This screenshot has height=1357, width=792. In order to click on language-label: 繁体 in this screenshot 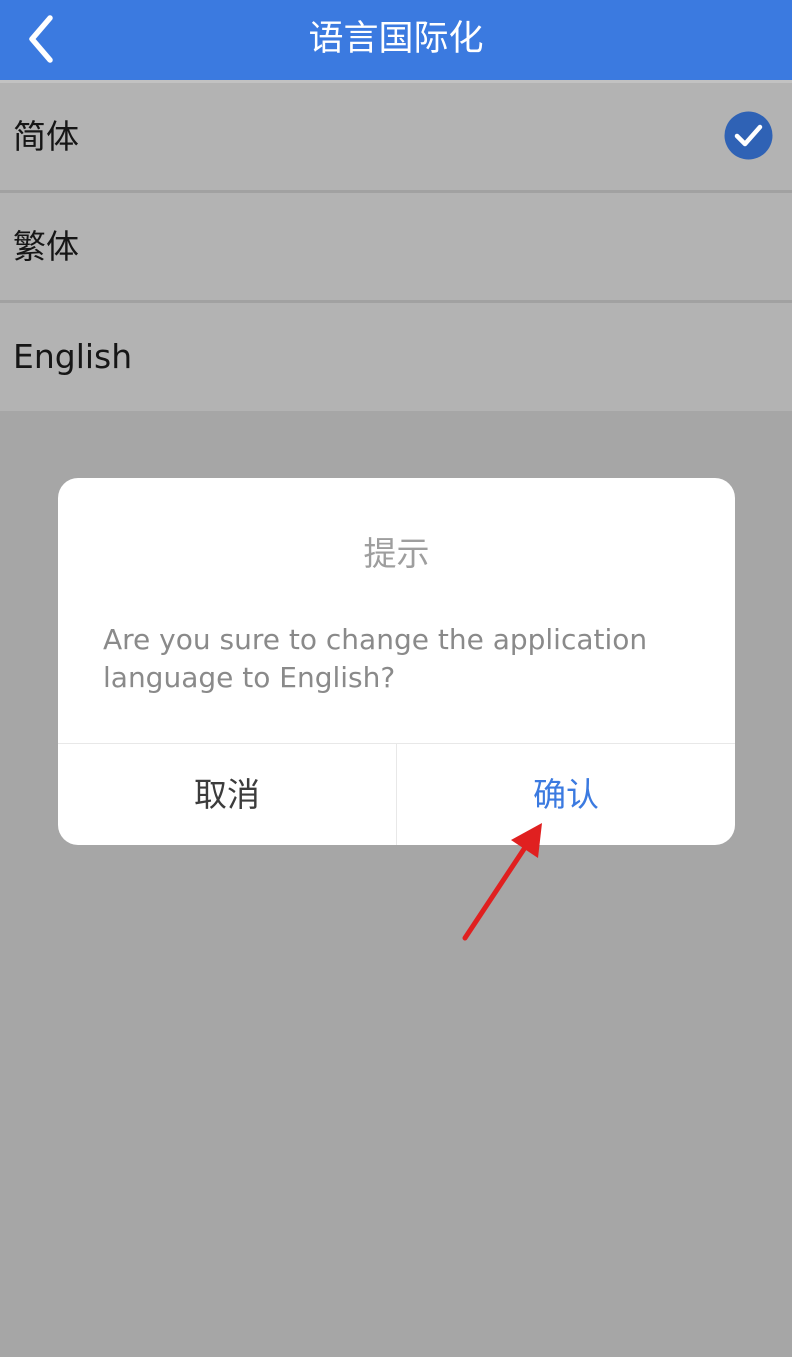, I will do `click(46, 246)`.